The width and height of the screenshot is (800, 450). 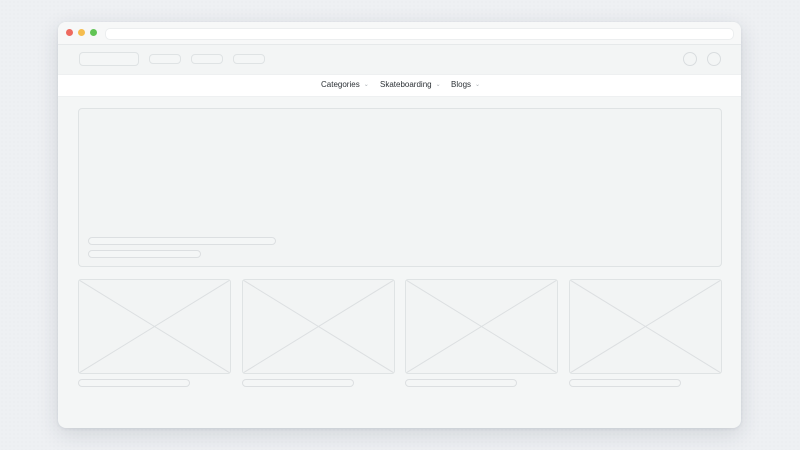 I want to click on hero-subheading-placeholder, so click(x=144, y=254).